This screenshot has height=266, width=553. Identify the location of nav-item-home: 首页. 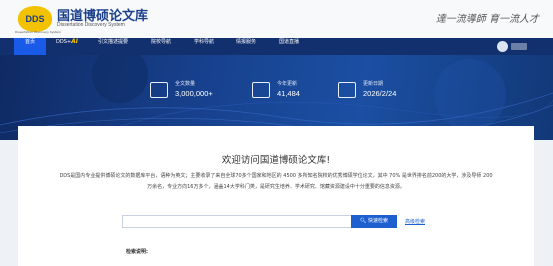
(30, 46).